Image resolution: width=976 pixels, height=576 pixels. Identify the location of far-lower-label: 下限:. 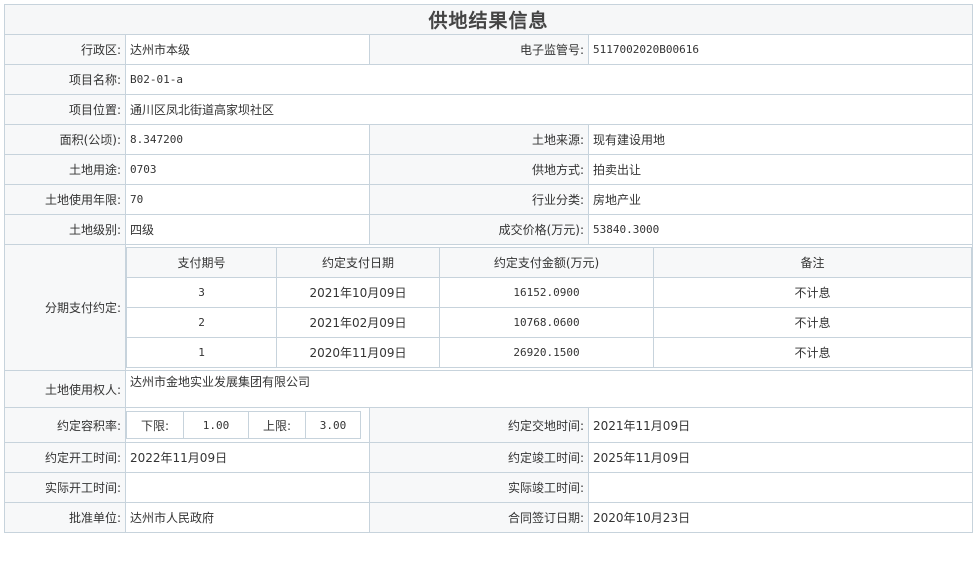
(155, 425).